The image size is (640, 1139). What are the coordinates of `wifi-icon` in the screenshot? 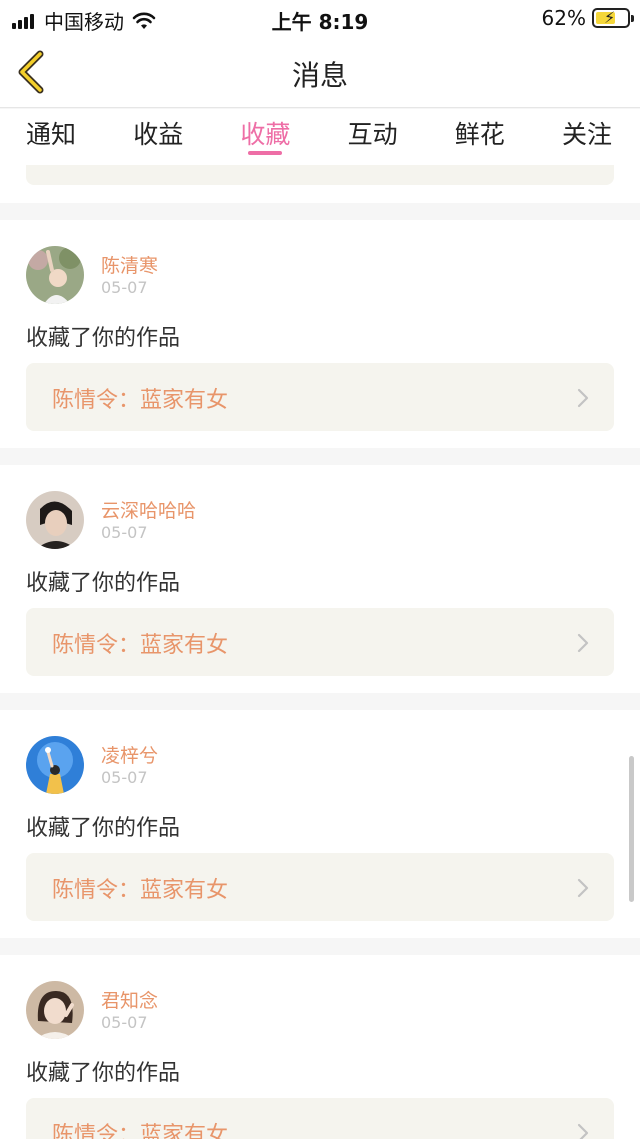 It's located at (144, 20).